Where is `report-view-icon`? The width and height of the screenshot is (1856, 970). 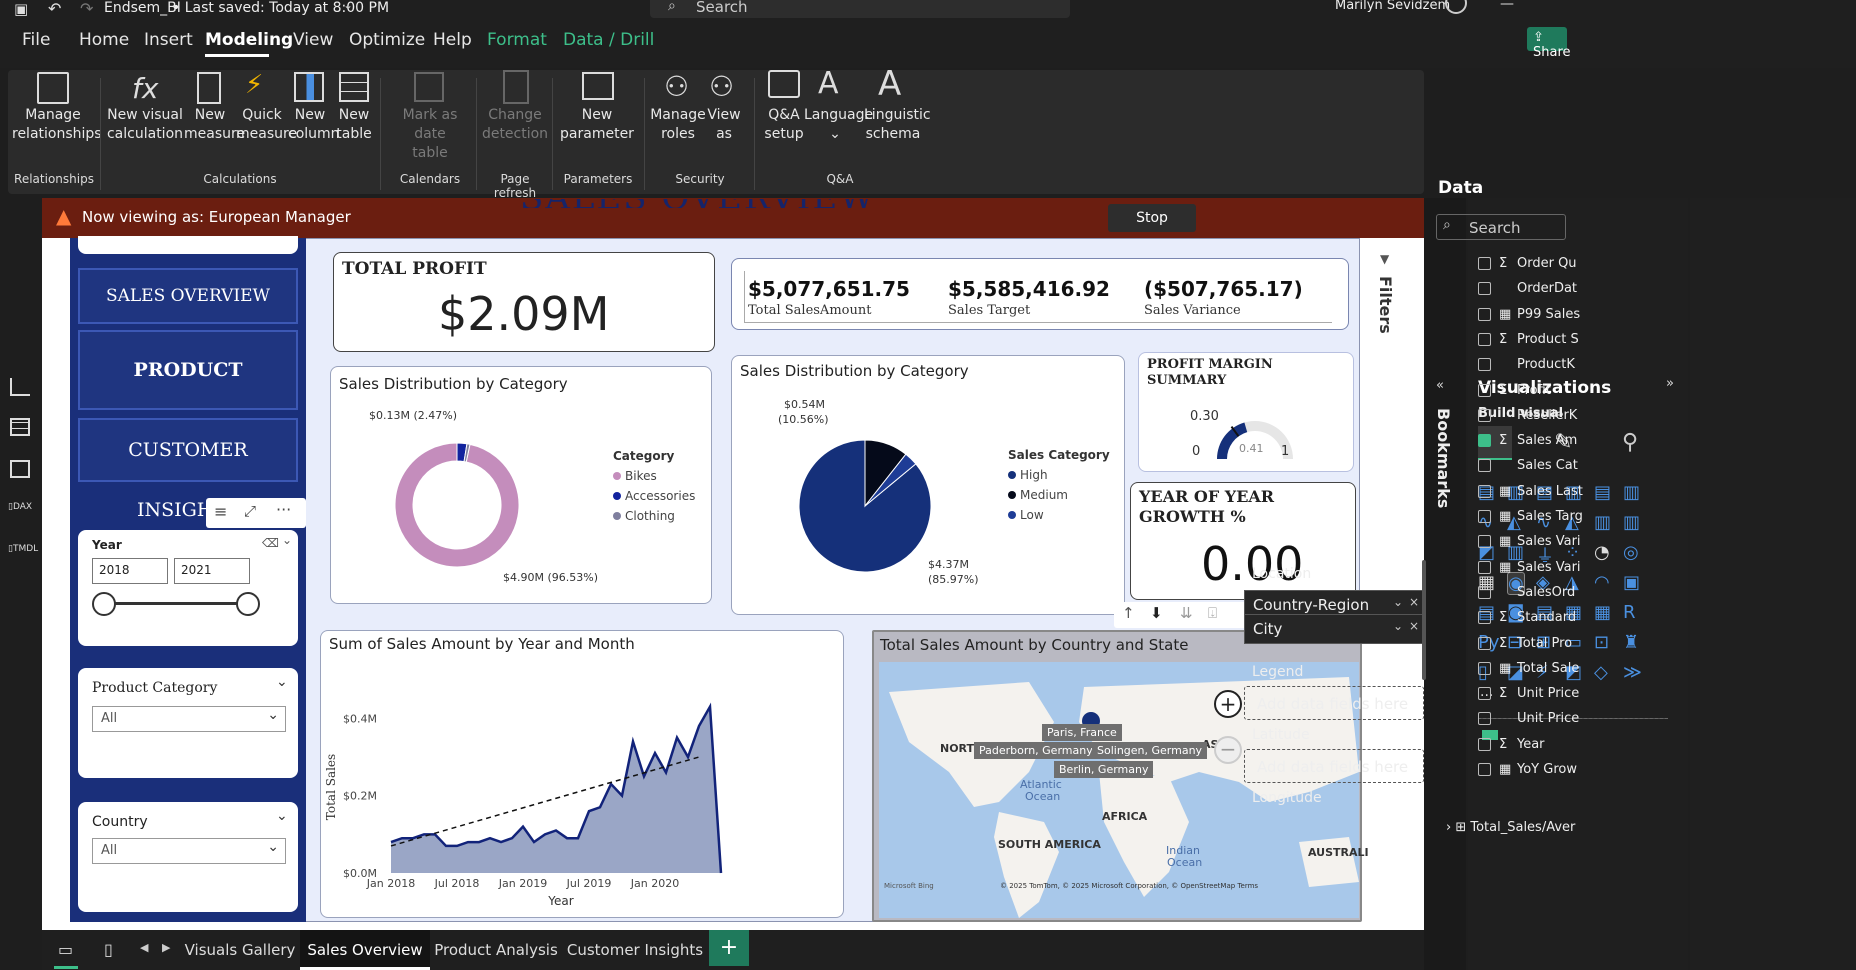 report-view-icon is located at coordinates (20, 387).